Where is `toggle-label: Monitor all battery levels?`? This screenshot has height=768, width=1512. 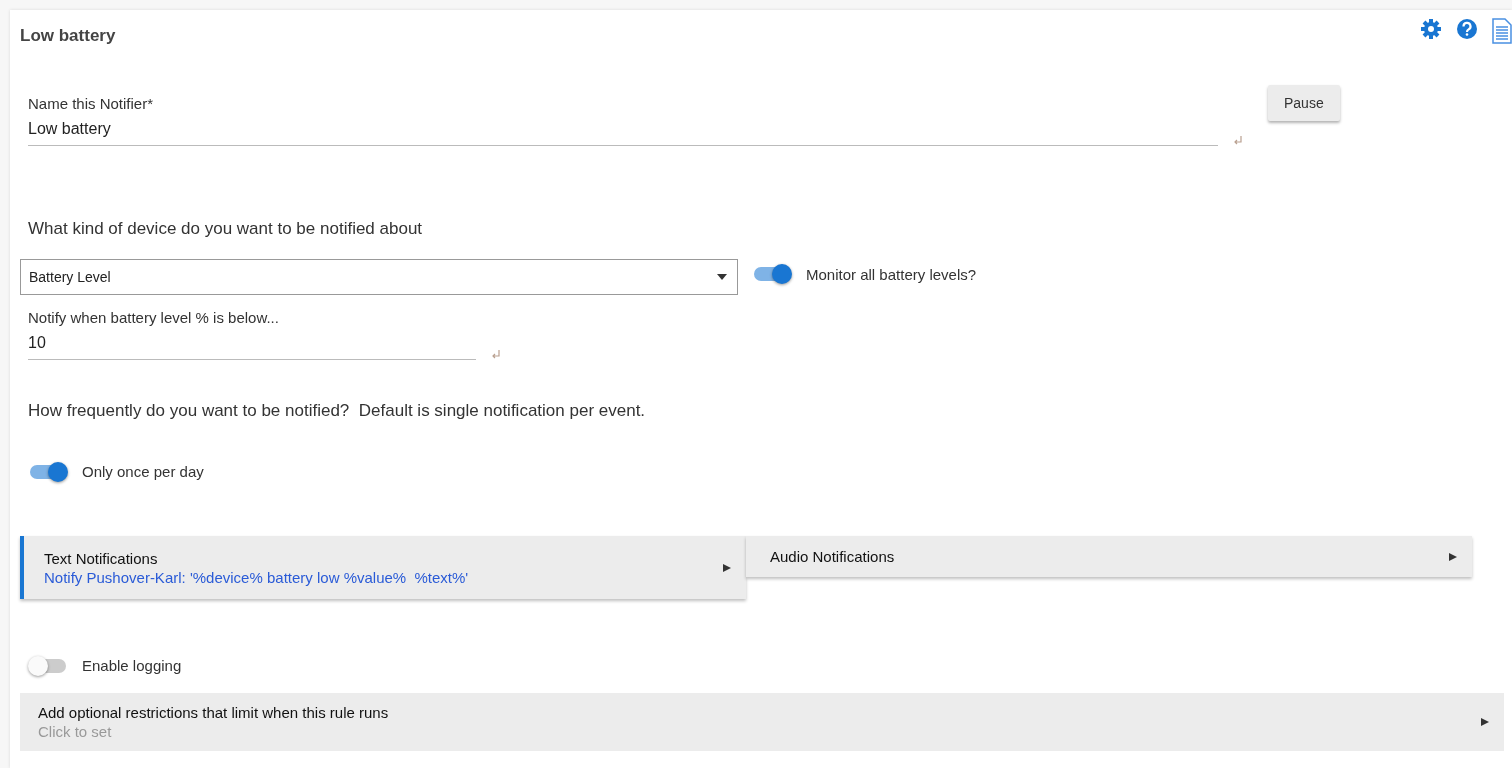
toggle-label: Monitor all battery levels? is located at coordinates (891, 274).